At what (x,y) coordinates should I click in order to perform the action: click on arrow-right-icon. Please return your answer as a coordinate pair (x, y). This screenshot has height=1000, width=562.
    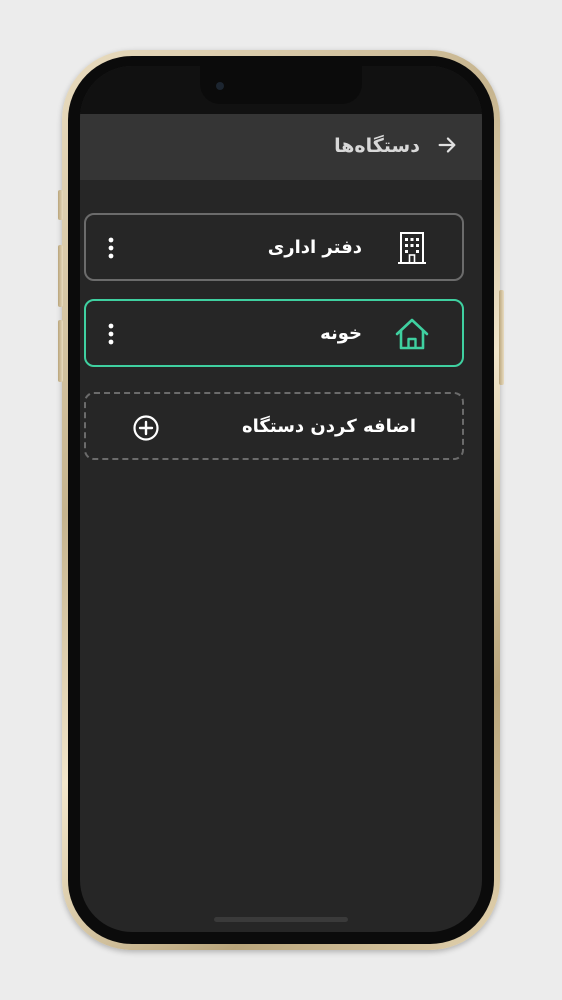
    Looking at the image, I should click on (447, 145).